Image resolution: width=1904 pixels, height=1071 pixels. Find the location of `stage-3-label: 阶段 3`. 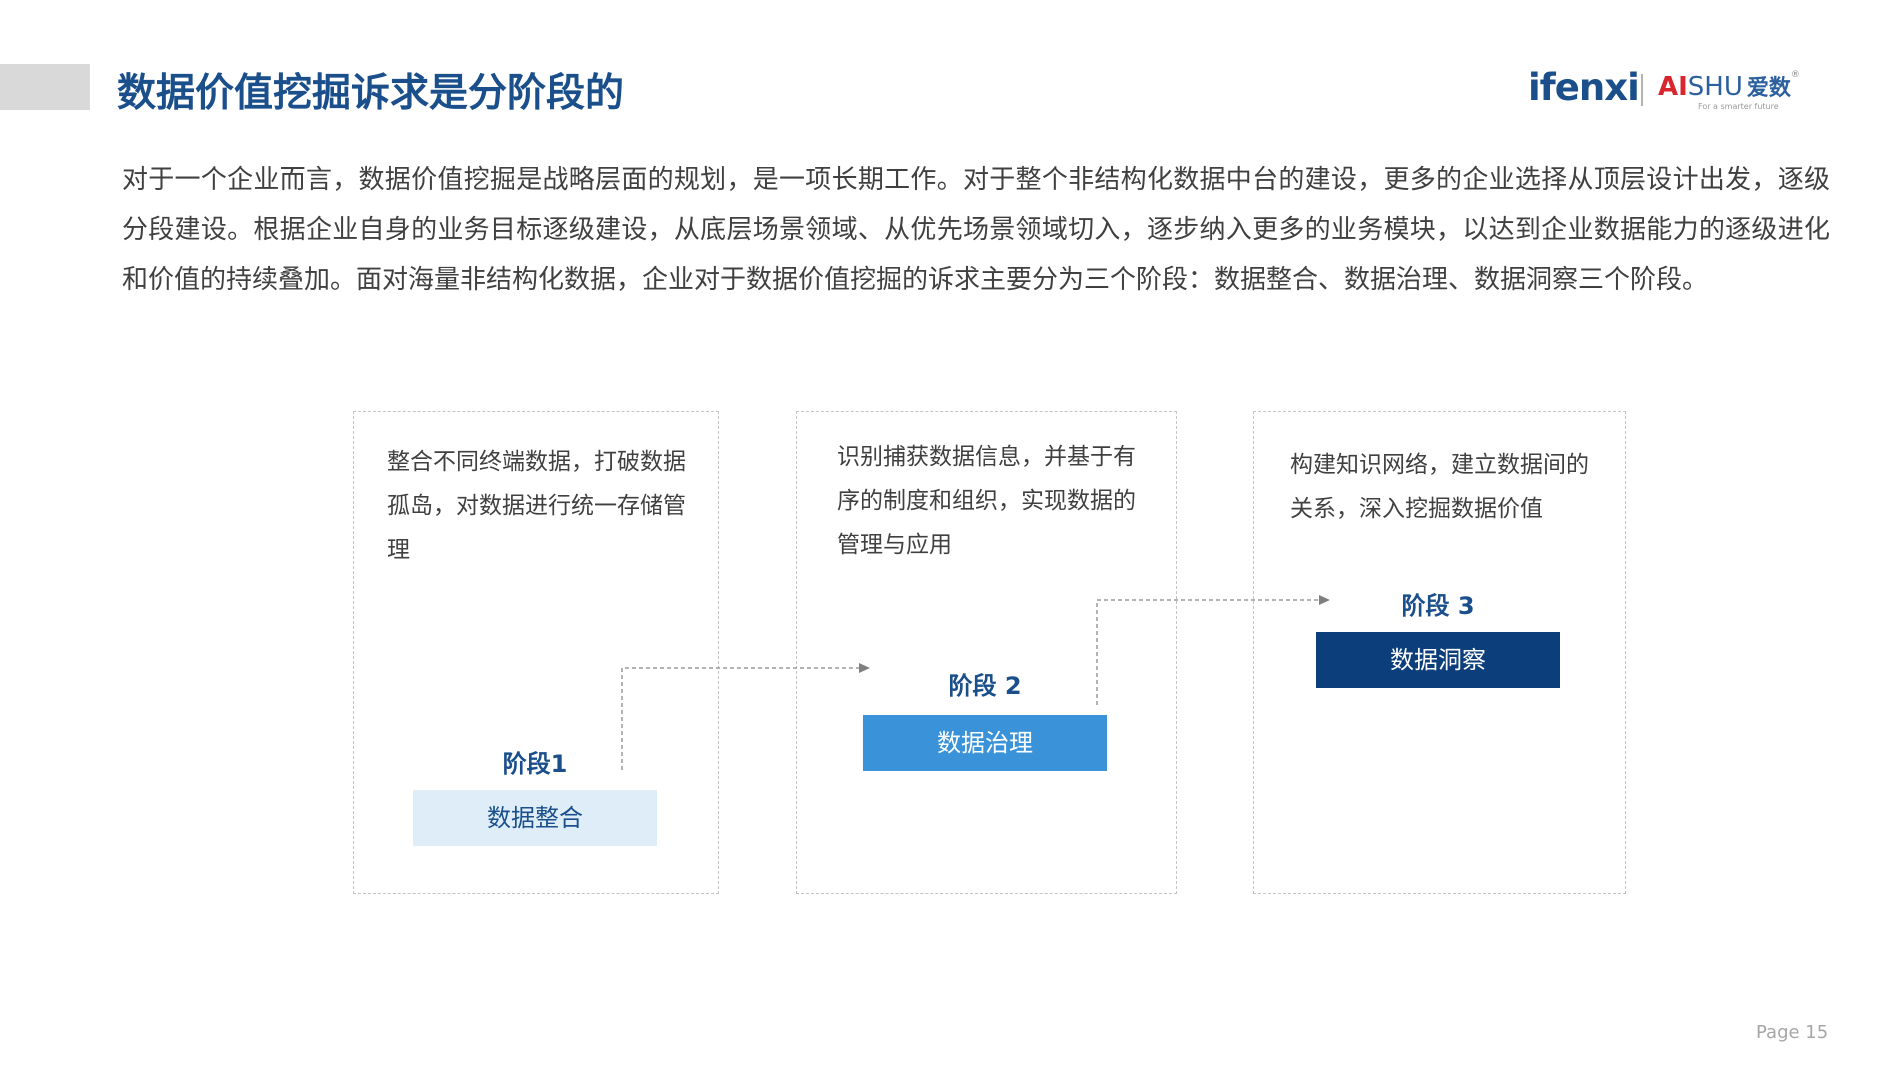

stage-3-label: 阶段 3 is located at coordinates (1438, 606).